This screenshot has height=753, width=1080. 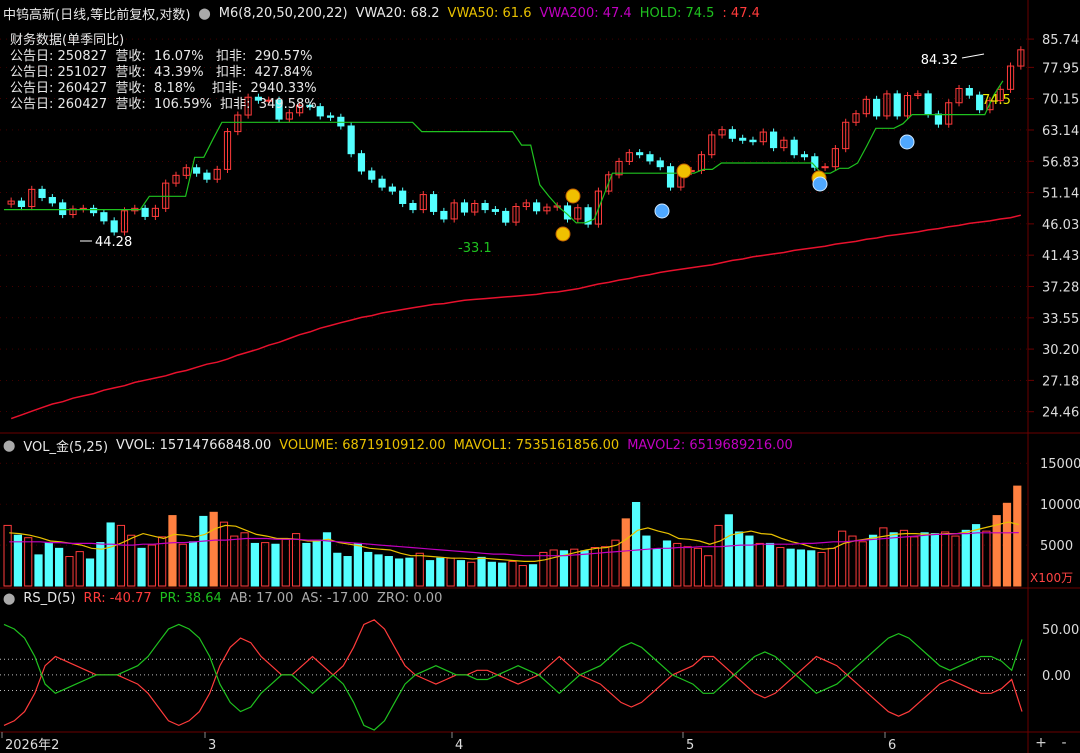 What do you see at coordinates (1041, 743) in the screenshot?
I see `zoom-in-button: +` at bounding box center [1041, 743].